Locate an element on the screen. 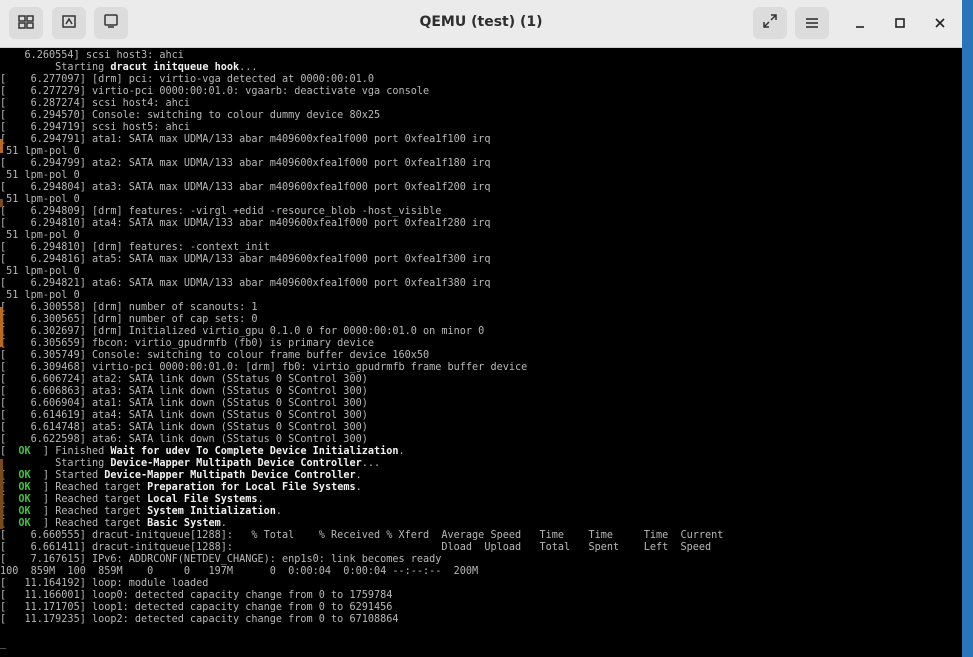 The height and width of the screenshot is (657, 973). console-line: [ OK ] Reached target Basic System. is located at coordinates (471, 523).